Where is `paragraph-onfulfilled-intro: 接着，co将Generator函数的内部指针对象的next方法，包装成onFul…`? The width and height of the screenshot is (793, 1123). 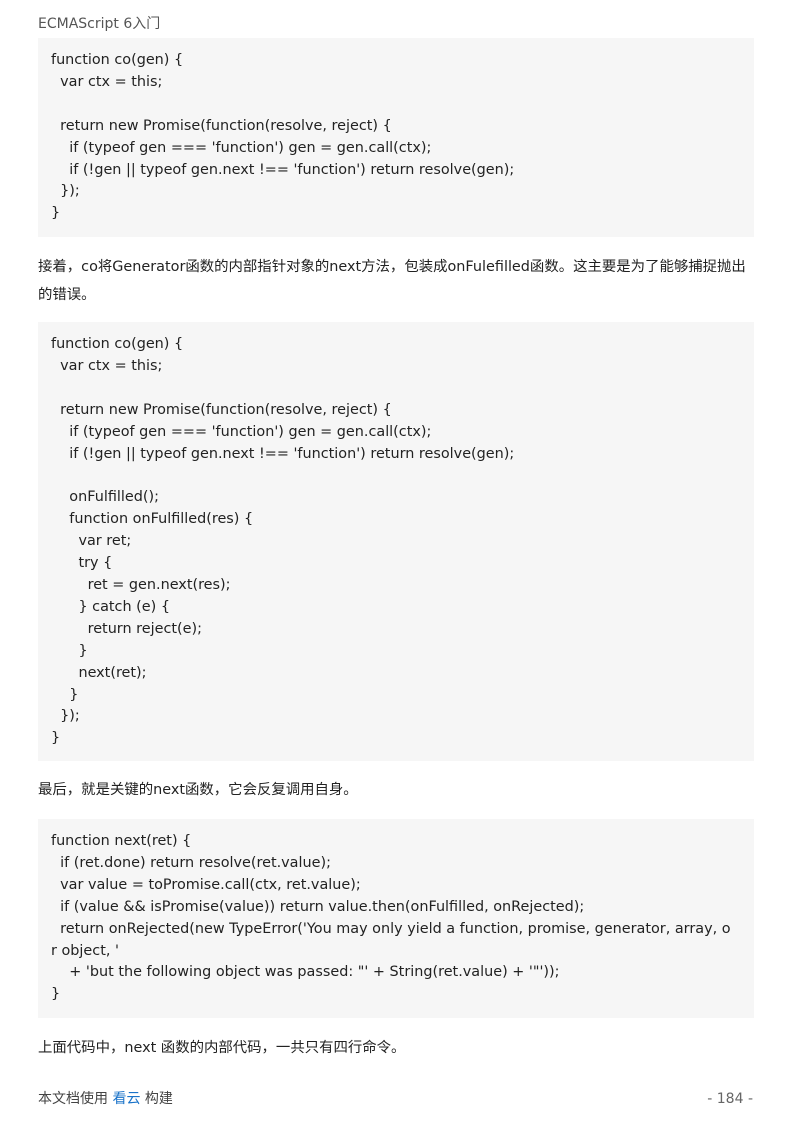 paragraph-onfulfilled-intro: 接着，co将Generator函数的内部指针对象的next方法，包装成onFul… is located at coordinates (392, 281).